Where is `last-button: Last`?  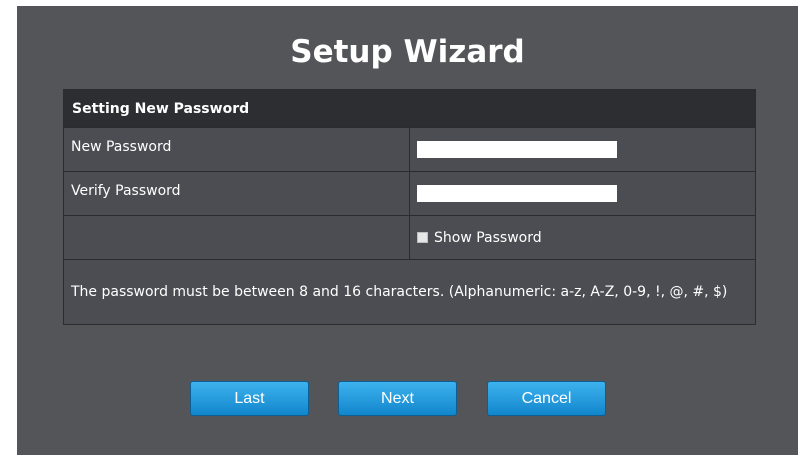 last-button: Last is located at coordinates (249, 398).